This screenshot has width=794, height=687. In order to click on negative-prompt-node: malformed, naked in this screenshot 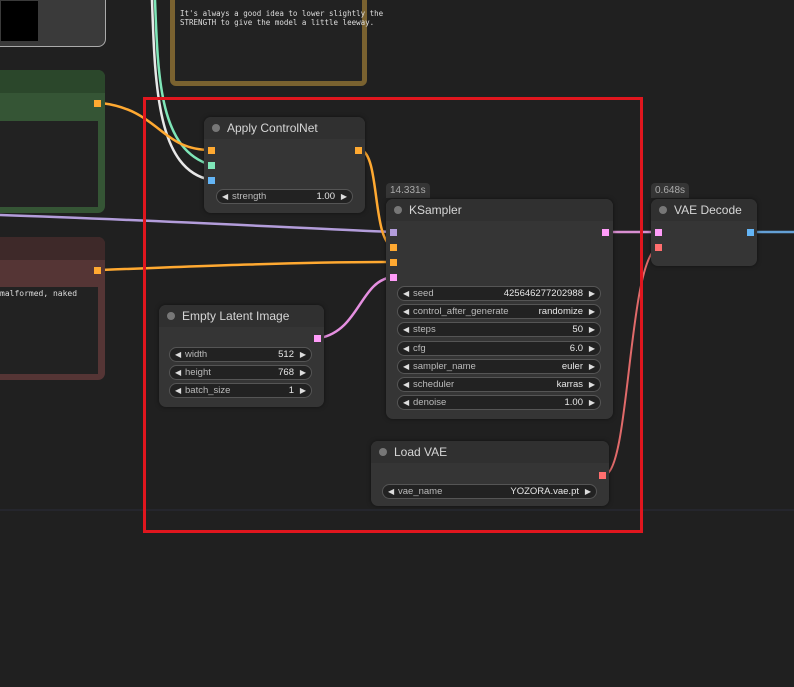, I will do `click(52, 308)`.